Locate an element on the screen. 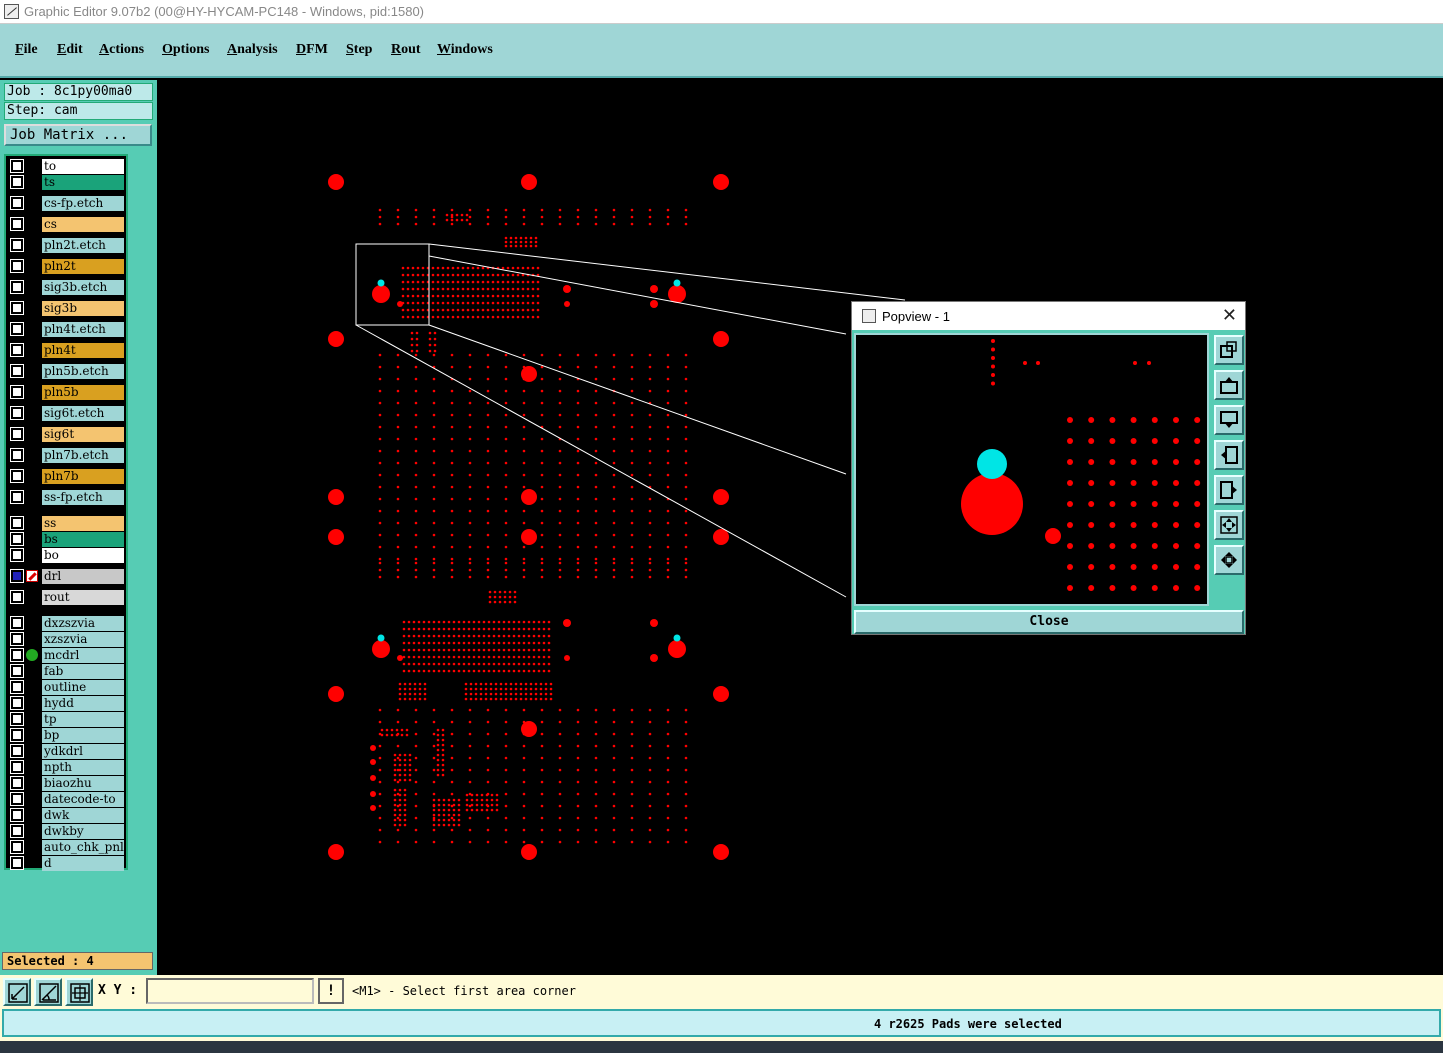 Image resolution: width=1443 pixels, height=1053 pixels. layer-row-mcdrl: mcdrl is located at coordinates (66, 655).